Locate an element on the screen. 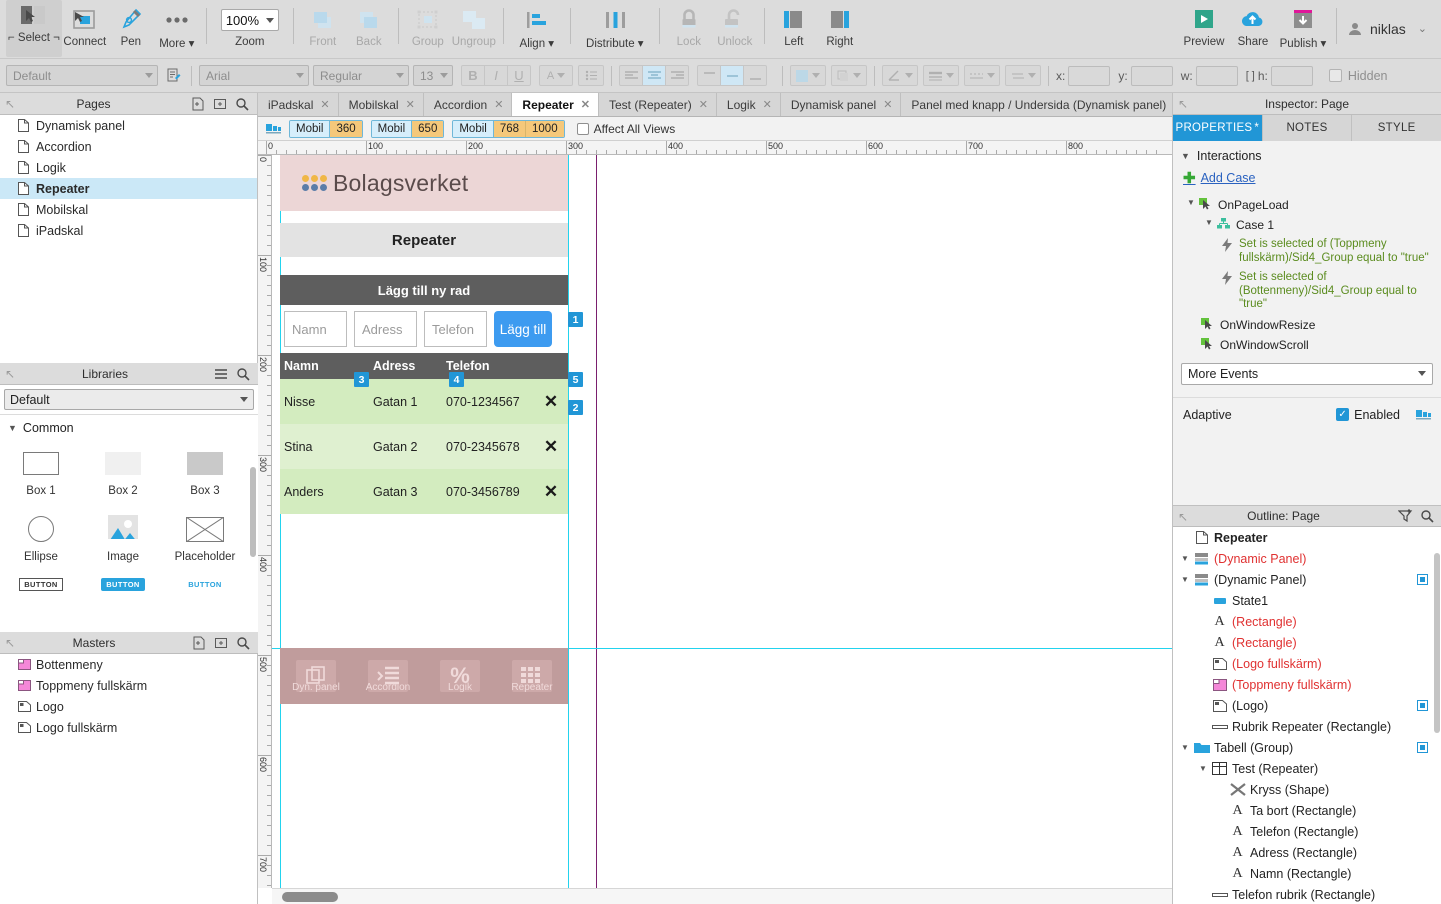  page-item-repeater: Repeater is located at coordinates (128, 188).